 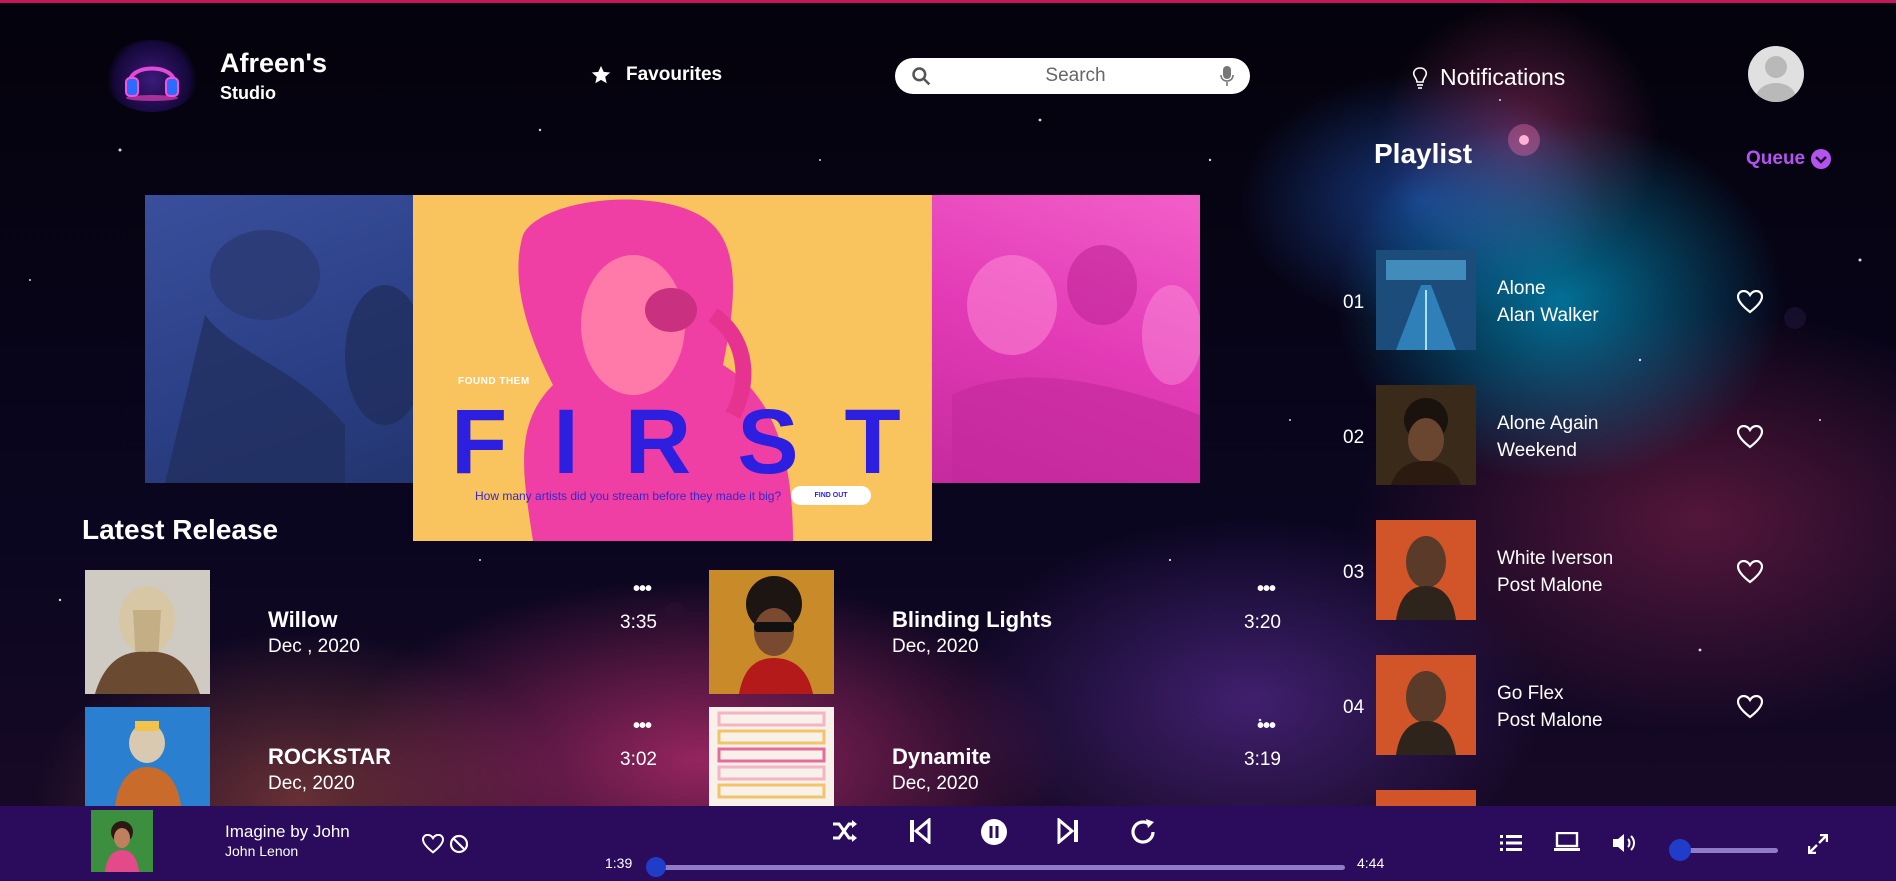 I want to click on latest-release-title: Latest Release, so click(x=180, y=529).